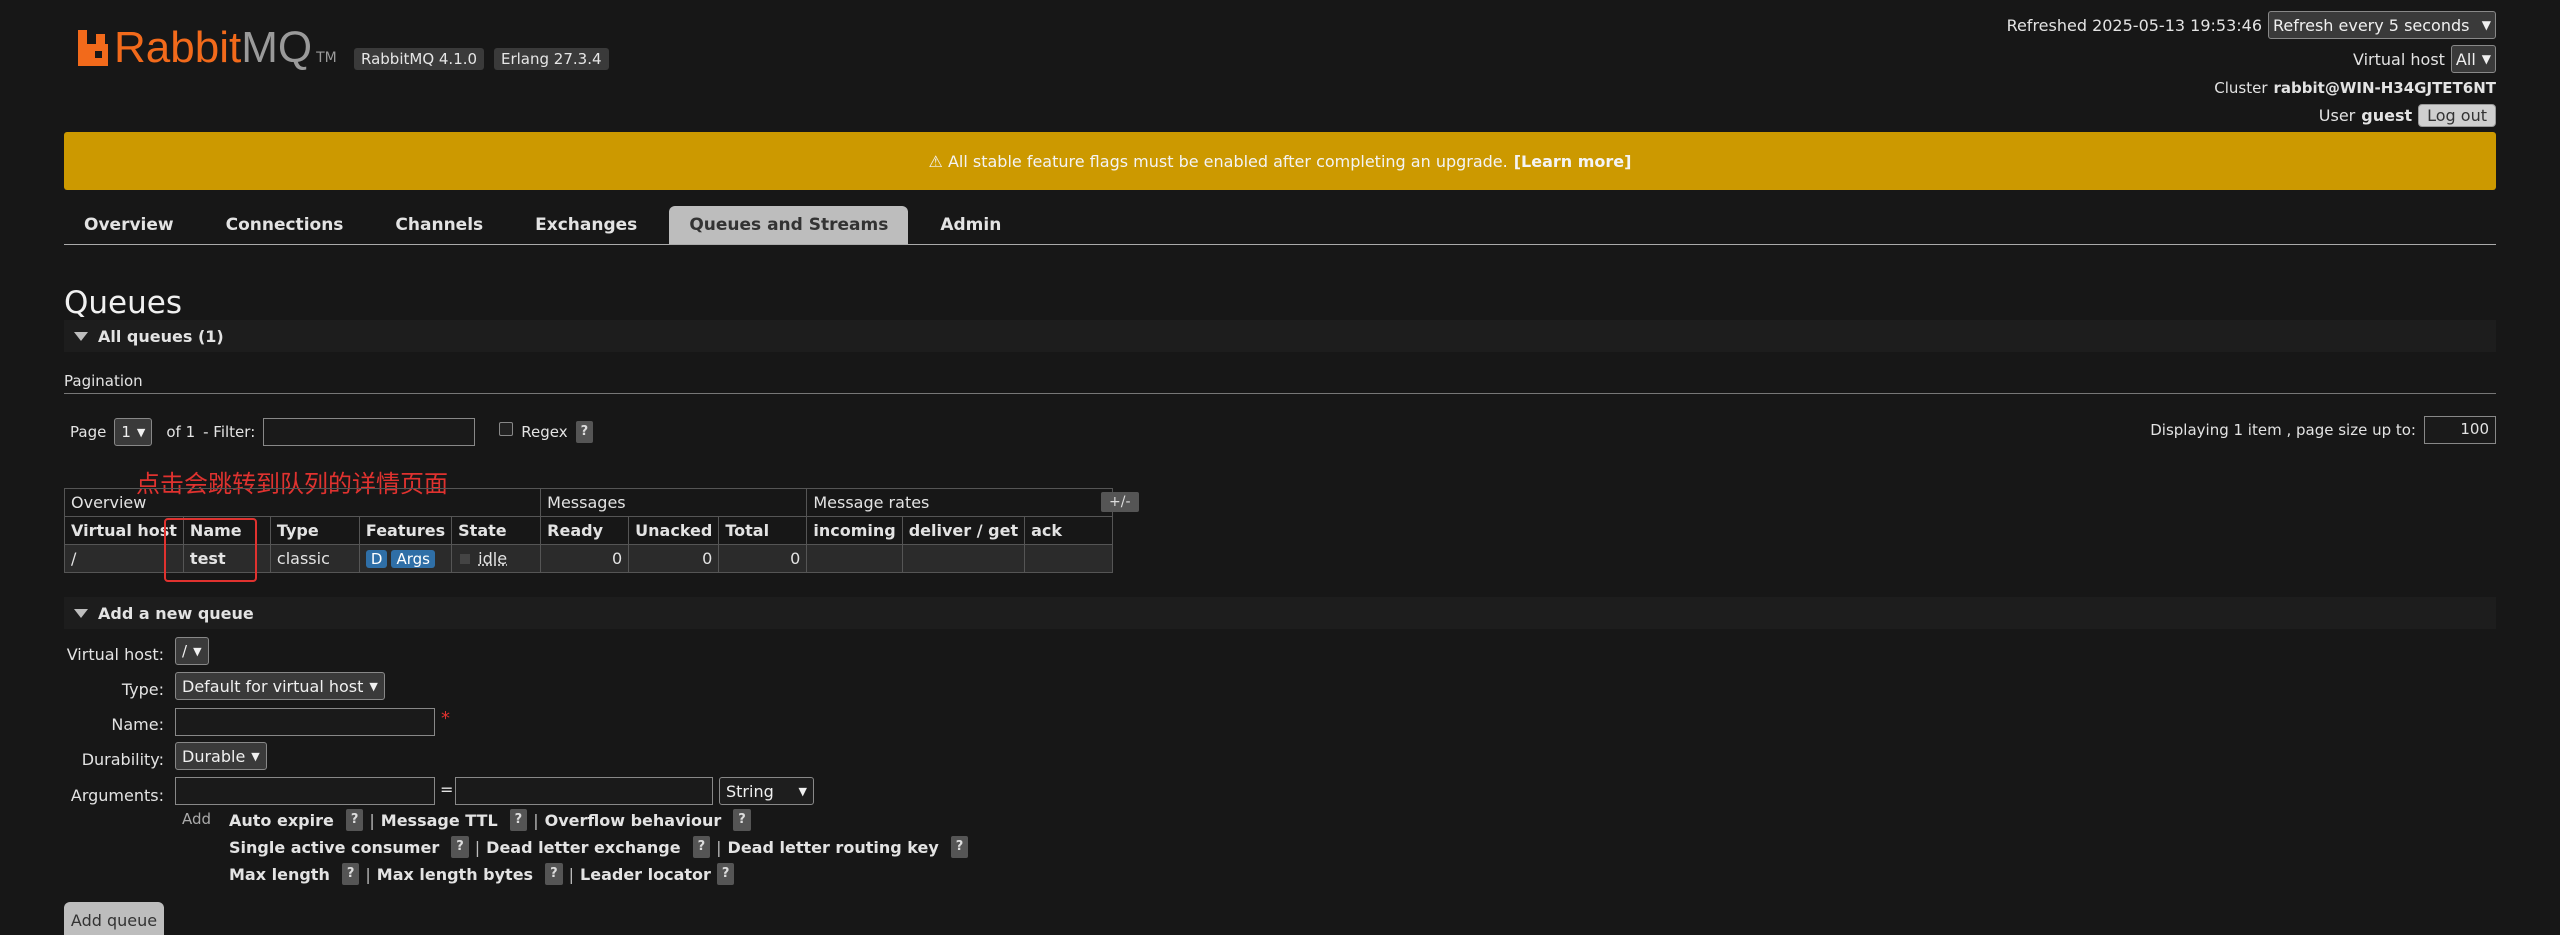  Describe the element at coordinates (369, 432) in the screenshot. I see `filter-input` at that location.